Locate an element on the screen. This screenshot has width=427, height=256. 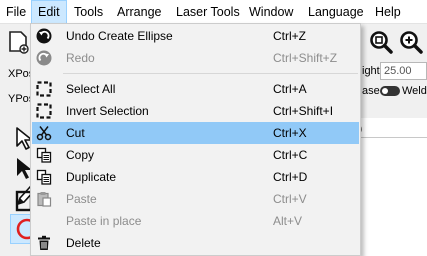
weld-label: Welde is located at coordinates (414, 91).